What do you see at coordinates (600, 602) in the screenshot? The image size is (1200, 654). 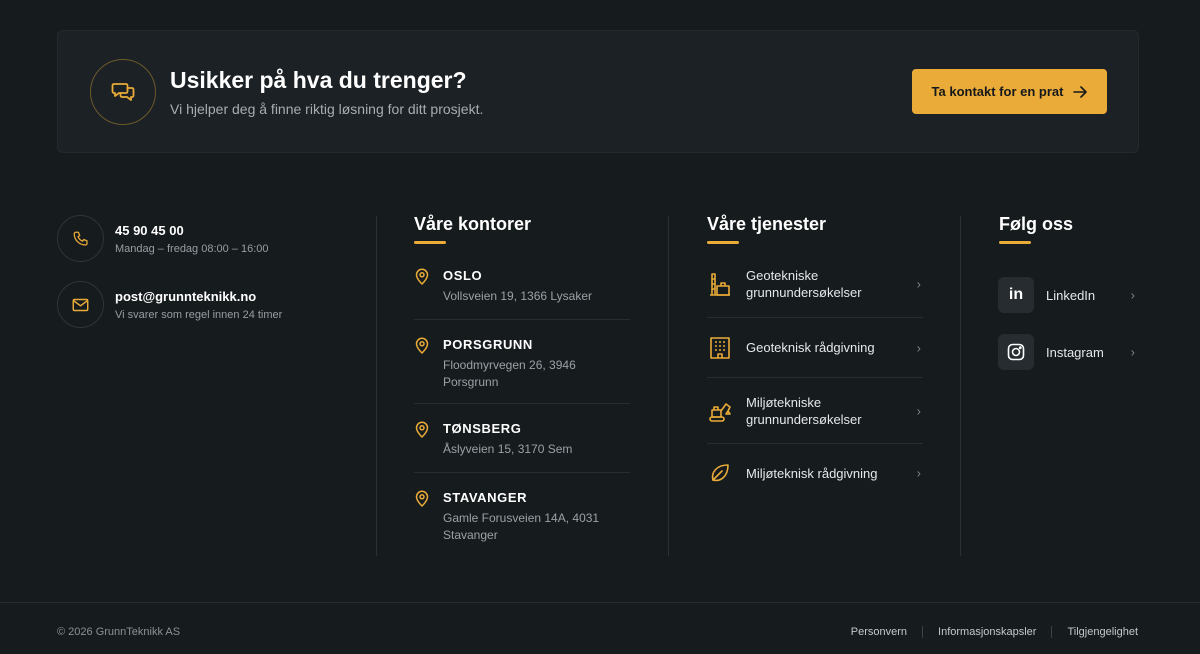 I see `footer-divider` at bounding box center [600, 602].